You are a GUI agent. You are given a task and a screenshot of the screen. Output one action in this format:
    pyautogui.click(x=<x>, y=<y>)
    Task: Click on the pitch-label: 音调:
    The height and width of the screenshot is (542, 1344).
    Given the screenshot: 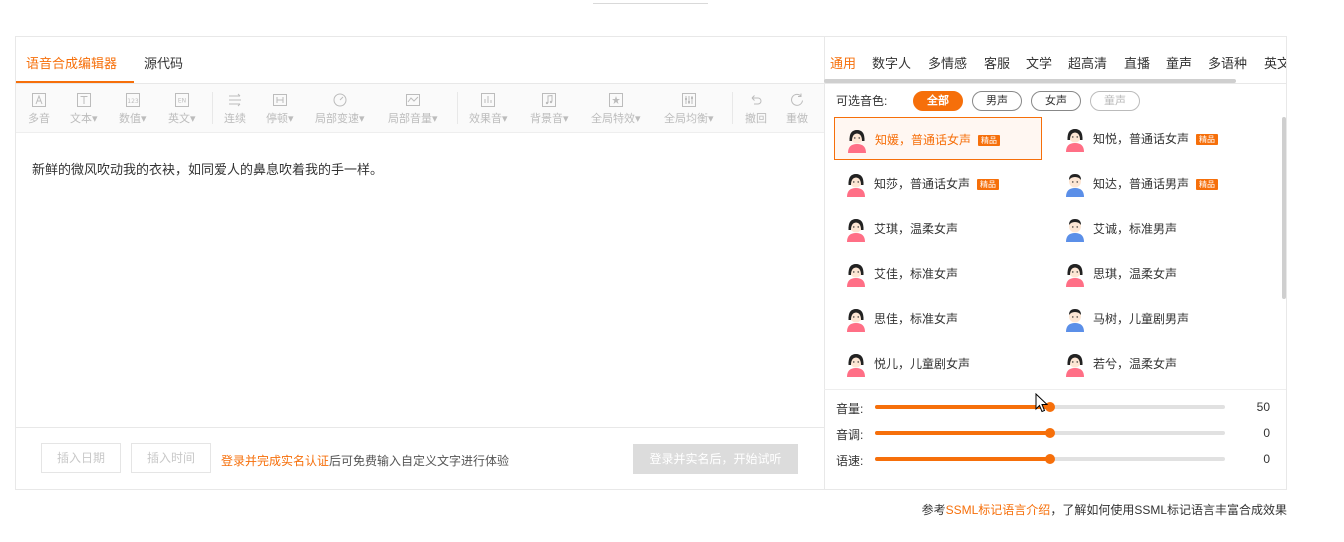 What is the action you would take?
    pyautogui.click(x=850, y=435)
    